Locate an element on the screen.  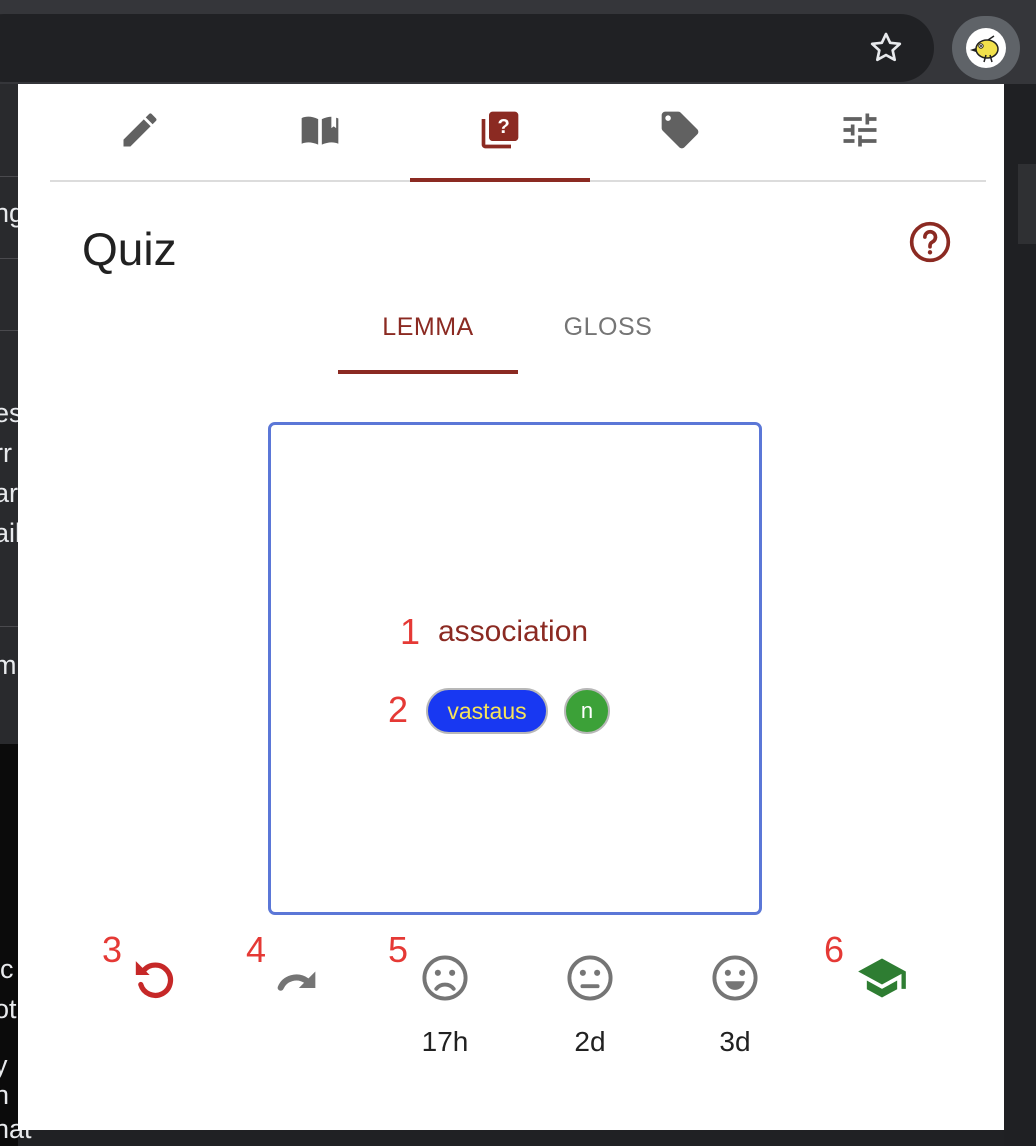
marker-3: 3 is located at coordinates (112, 949).